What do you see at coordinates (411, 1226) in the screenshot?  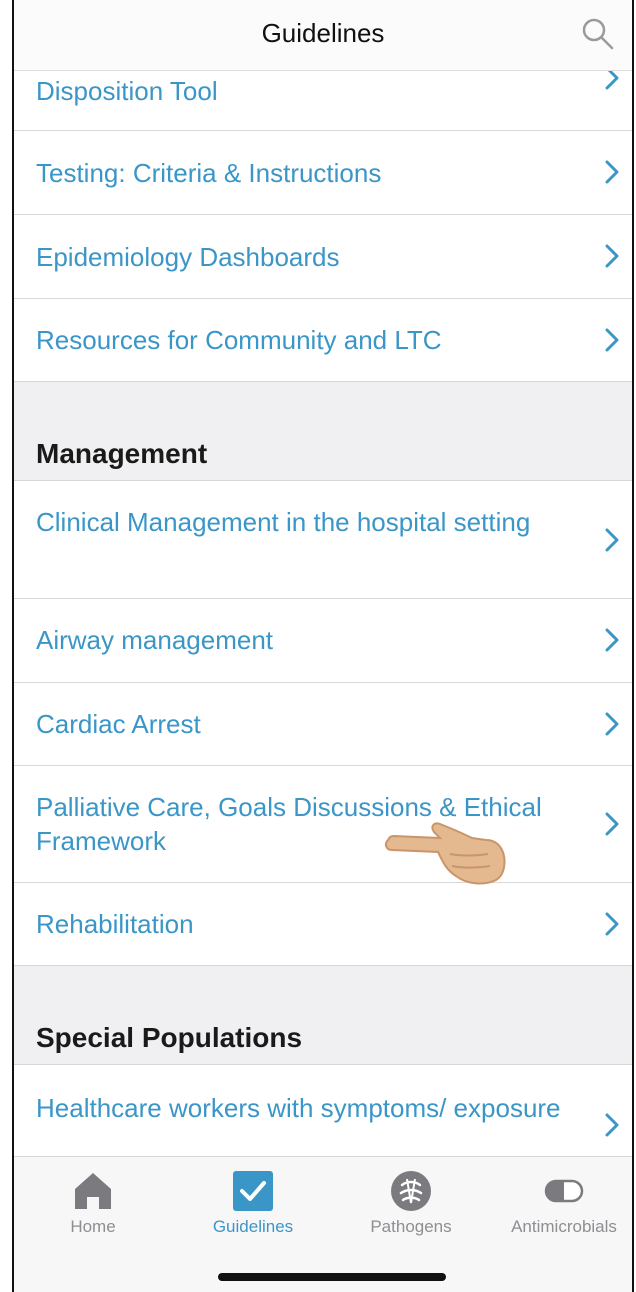 I see `tab-label: Pathogens` at bounding box center [411, 1226].